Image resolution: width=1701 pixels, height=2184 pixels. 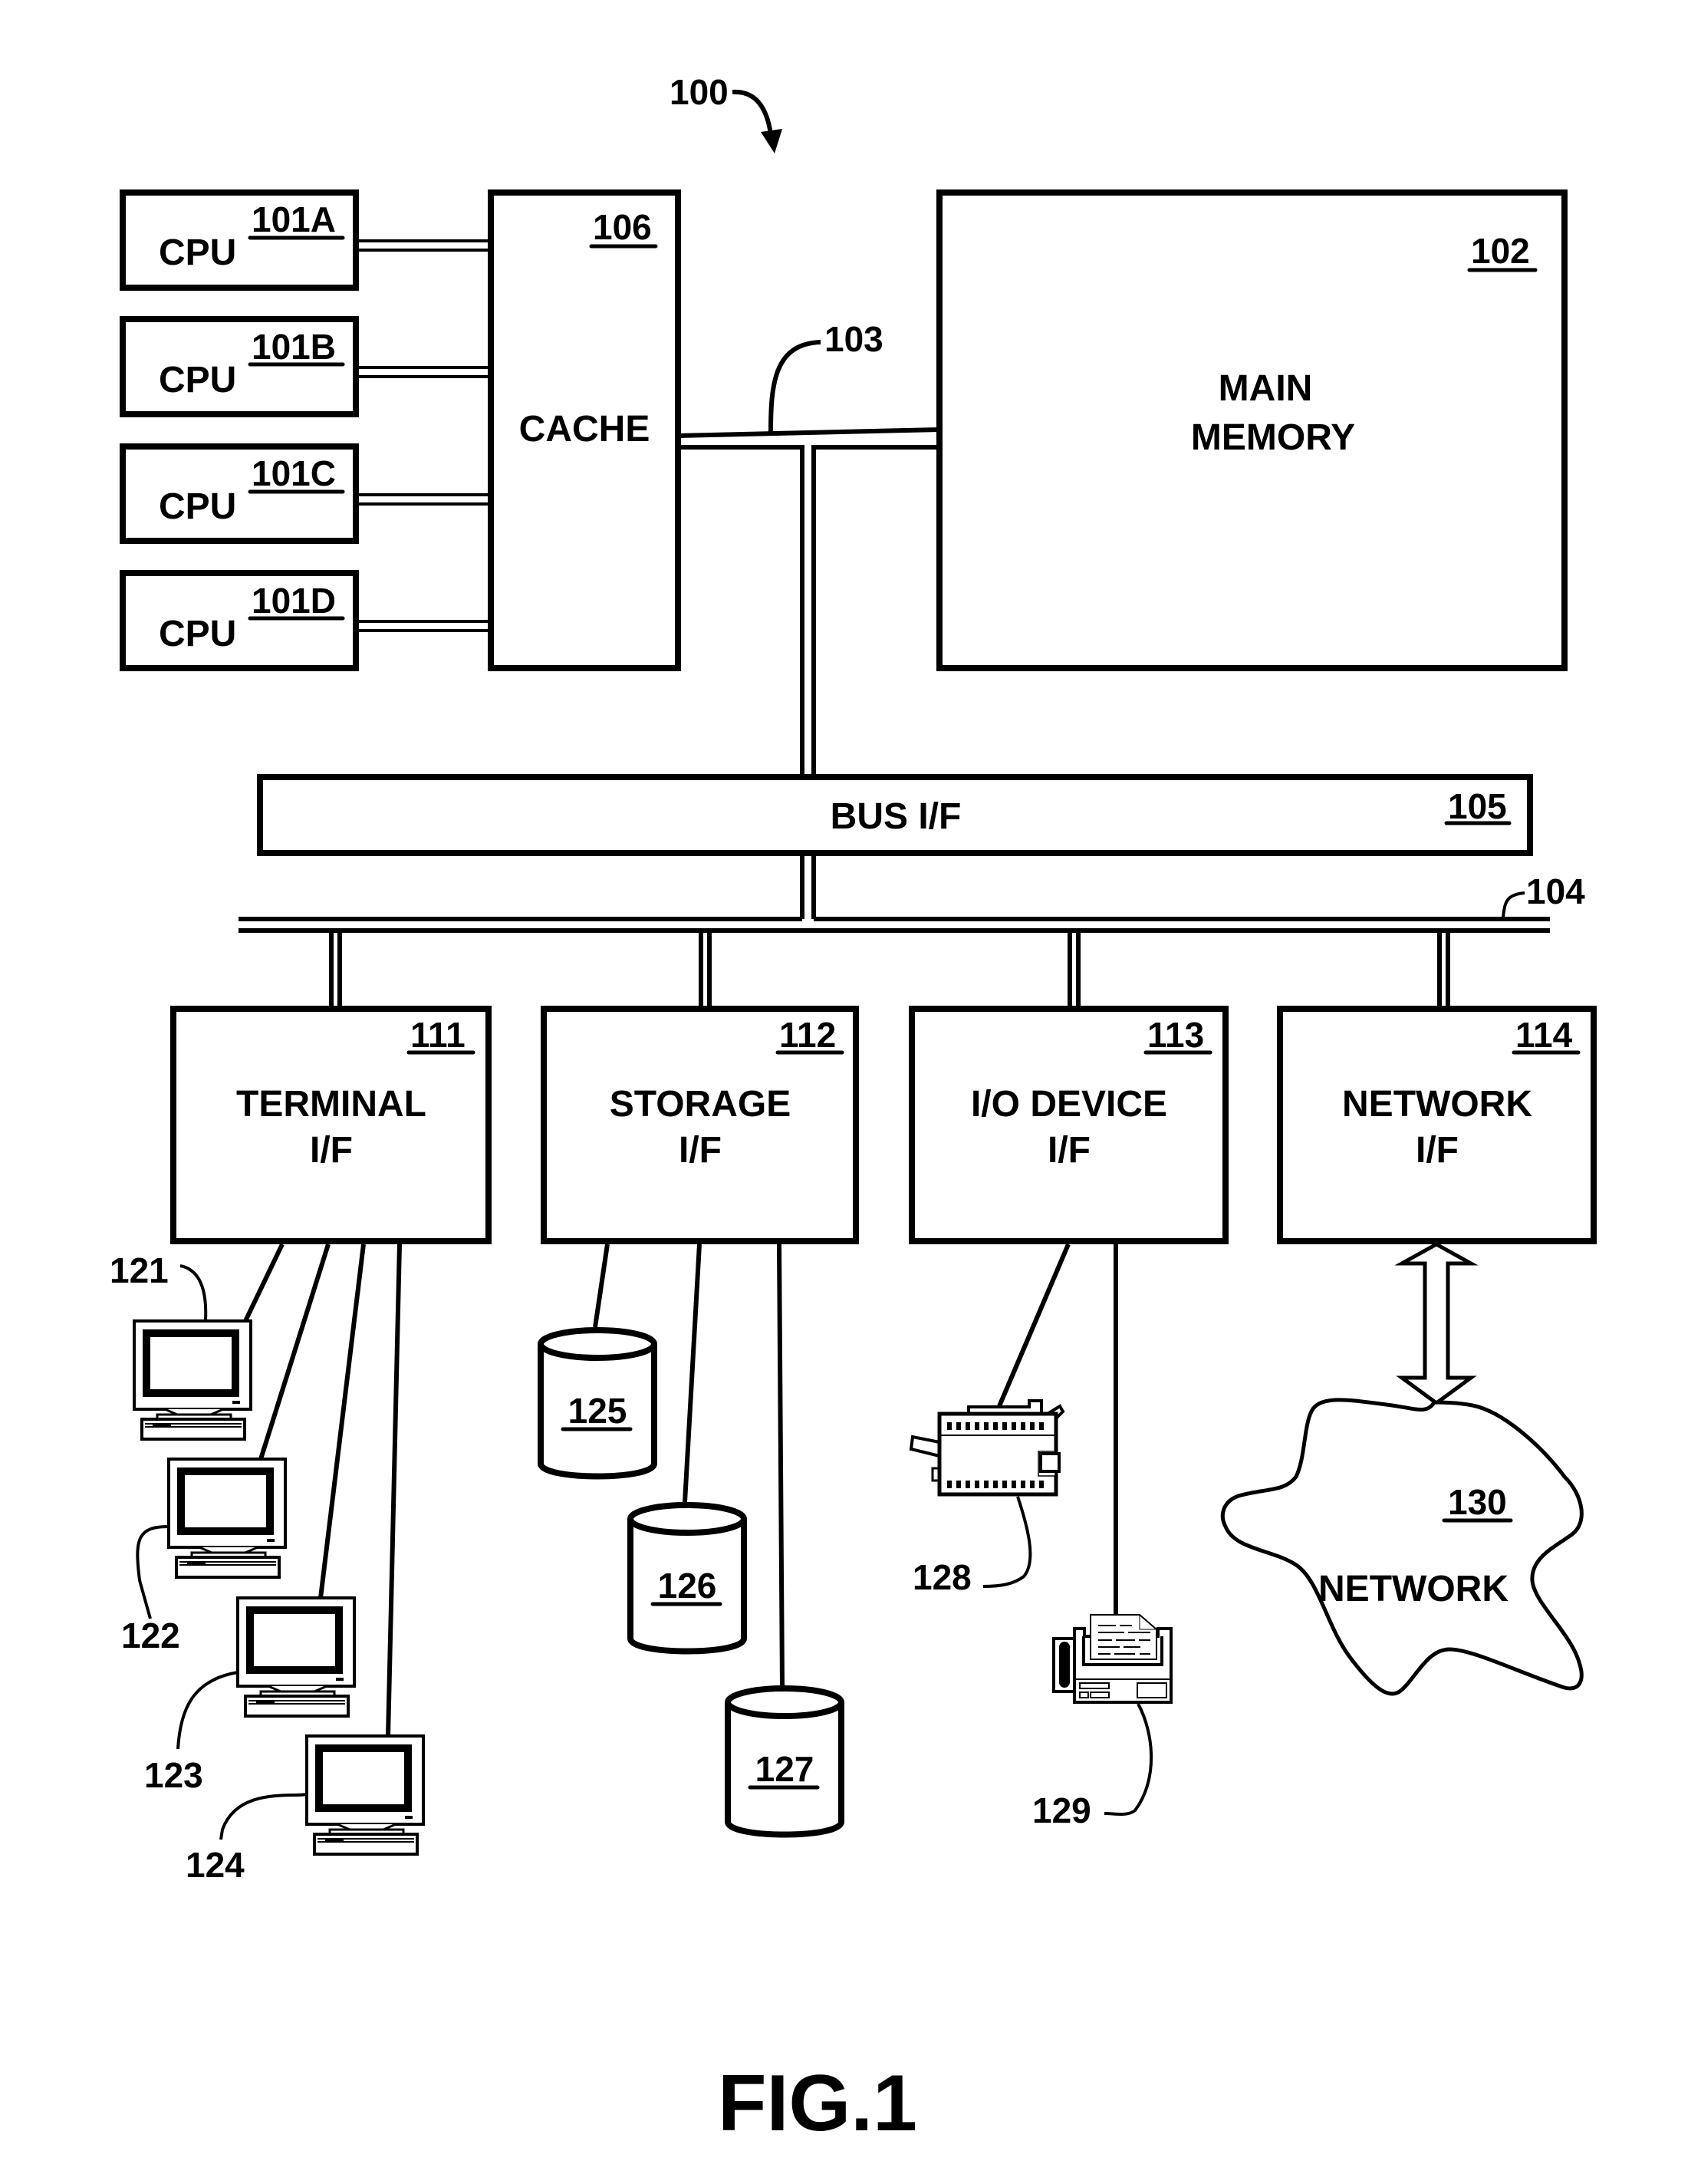 I want to click on network-130: NETWORK 130, so click(x=1402, y=1547).